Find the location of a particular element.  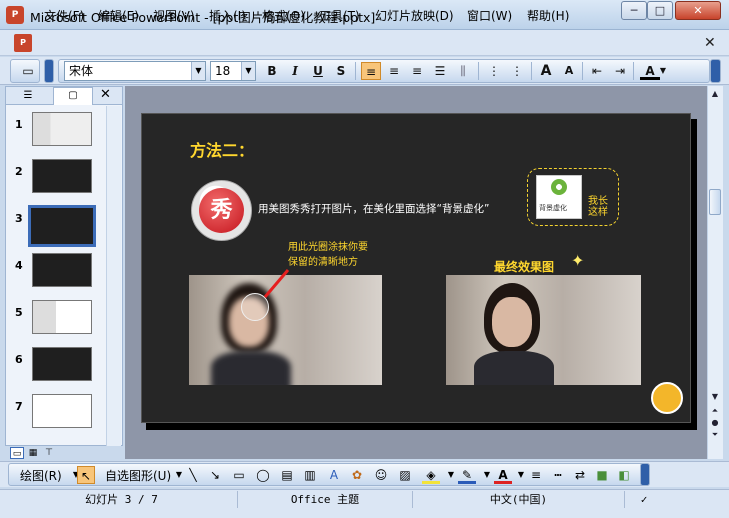

shadow-style-icon: ■ is located at coordinates (602, 475).